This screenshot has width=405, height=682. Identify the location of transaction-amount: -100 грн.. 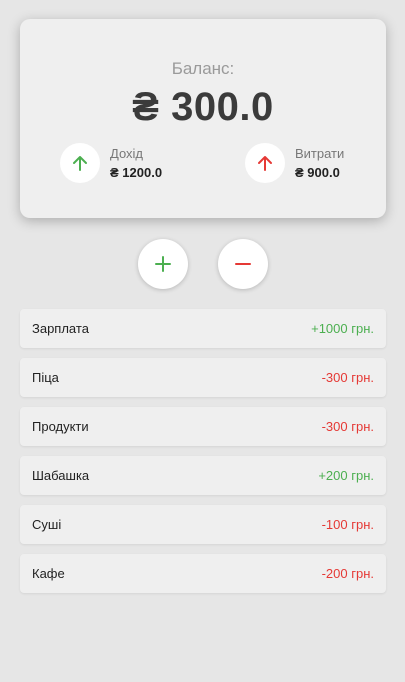
(347, 524).